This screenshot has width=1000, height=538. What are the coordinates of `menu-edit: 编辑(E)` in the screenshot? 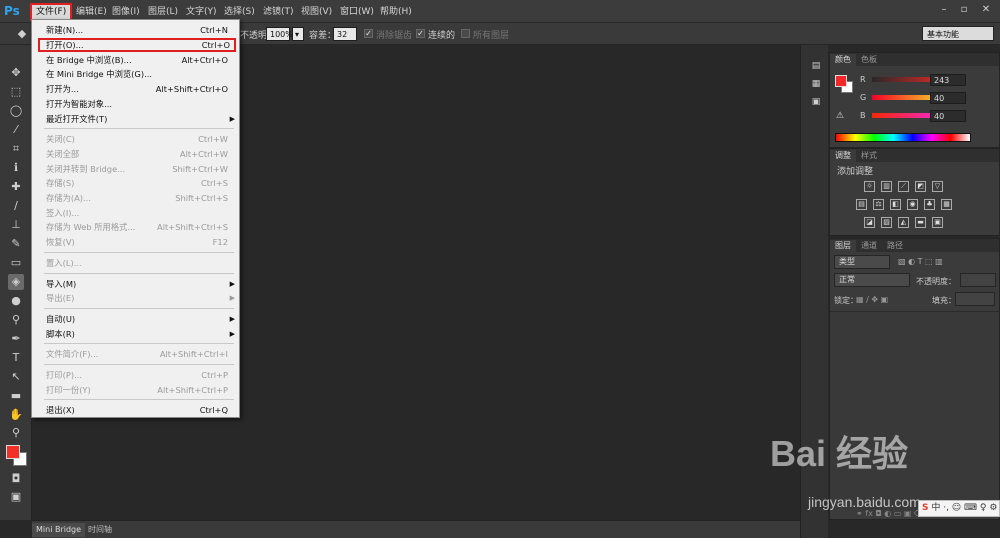 It's located at (91, 12).